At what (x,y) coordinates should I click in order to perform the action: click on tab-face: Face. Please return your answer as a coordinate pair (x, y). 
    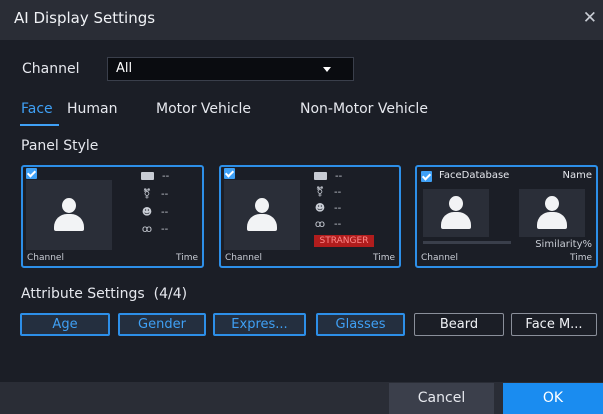
    Looking at the image, I should click on (37, 109).